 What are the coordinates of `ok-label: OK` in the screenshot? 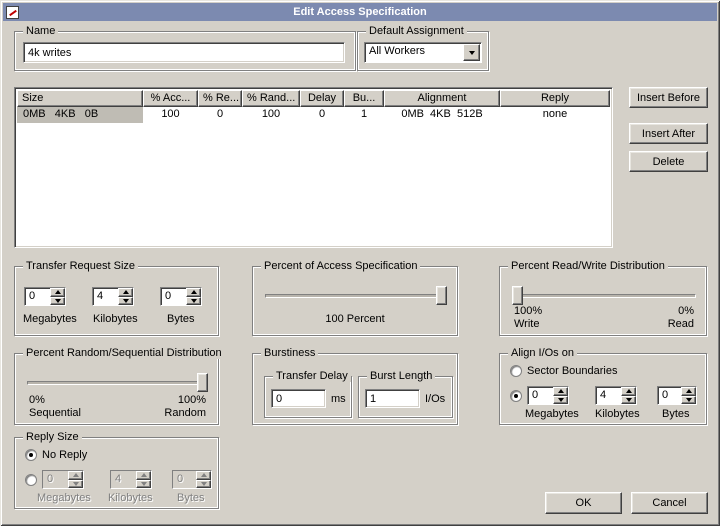 It's located at (583, 503).